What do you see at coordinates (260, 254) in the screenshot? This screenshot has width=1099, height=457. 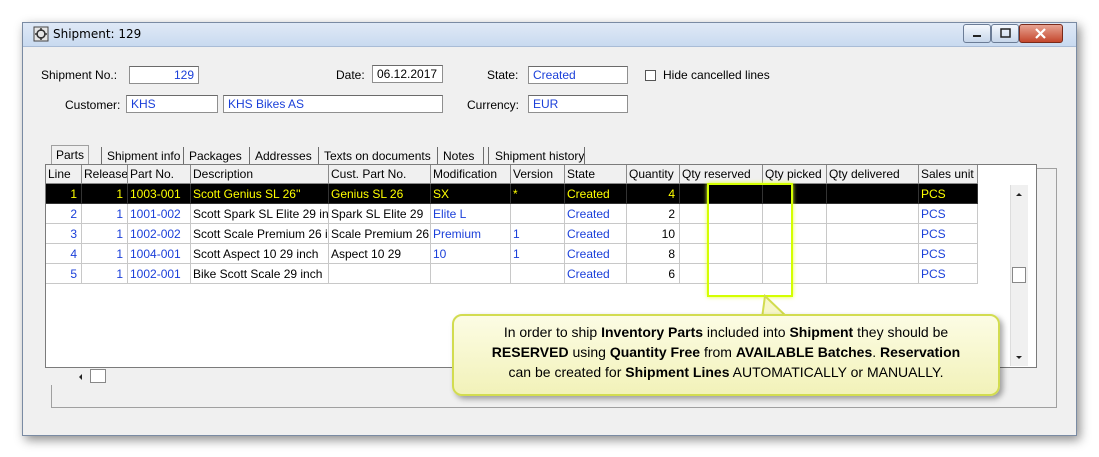 I see `table-cell-description: Scott Aspect 10 29 inch` at bounding box center [260, 254].